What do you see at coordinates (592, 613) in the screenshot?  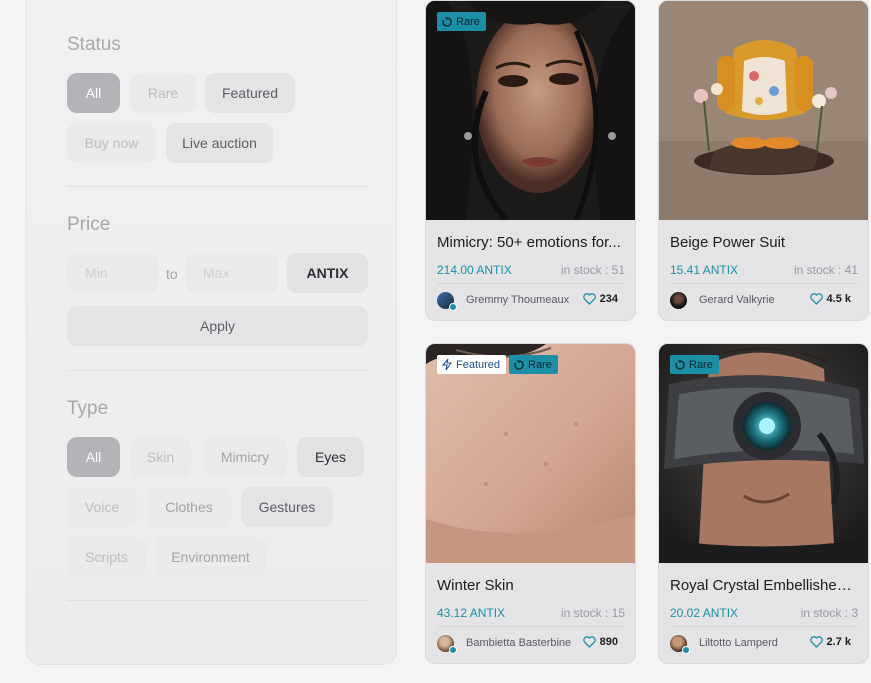 I see `product-stock: in stock : 15` at bounding box center [592, 613].